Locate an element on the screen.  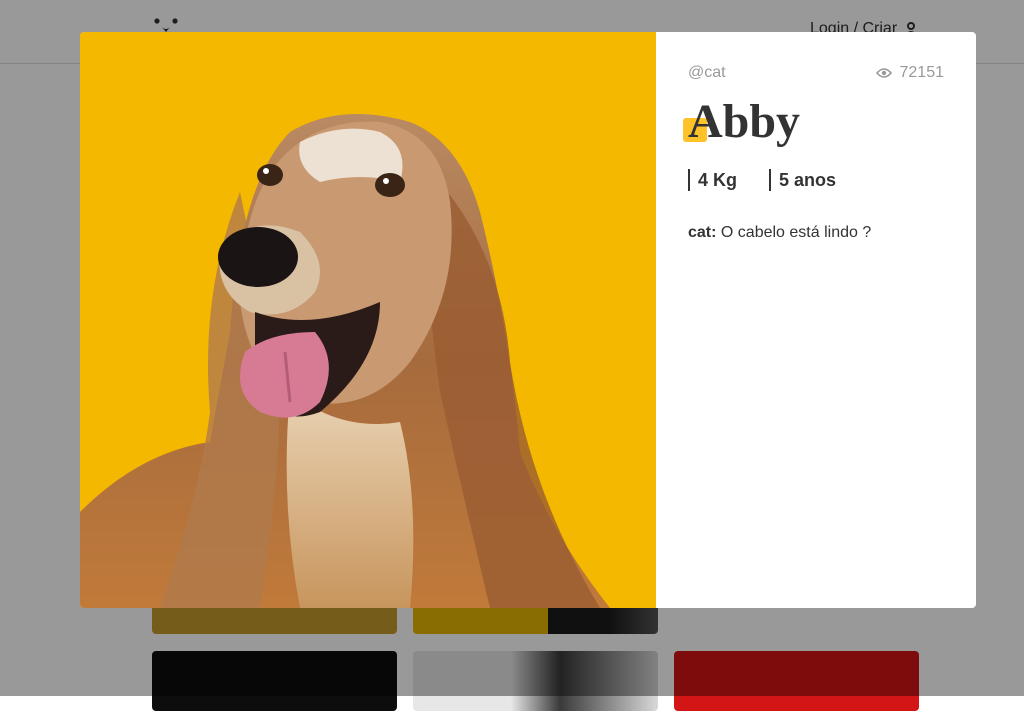
eye-icon is located at coordinates (883, 73).